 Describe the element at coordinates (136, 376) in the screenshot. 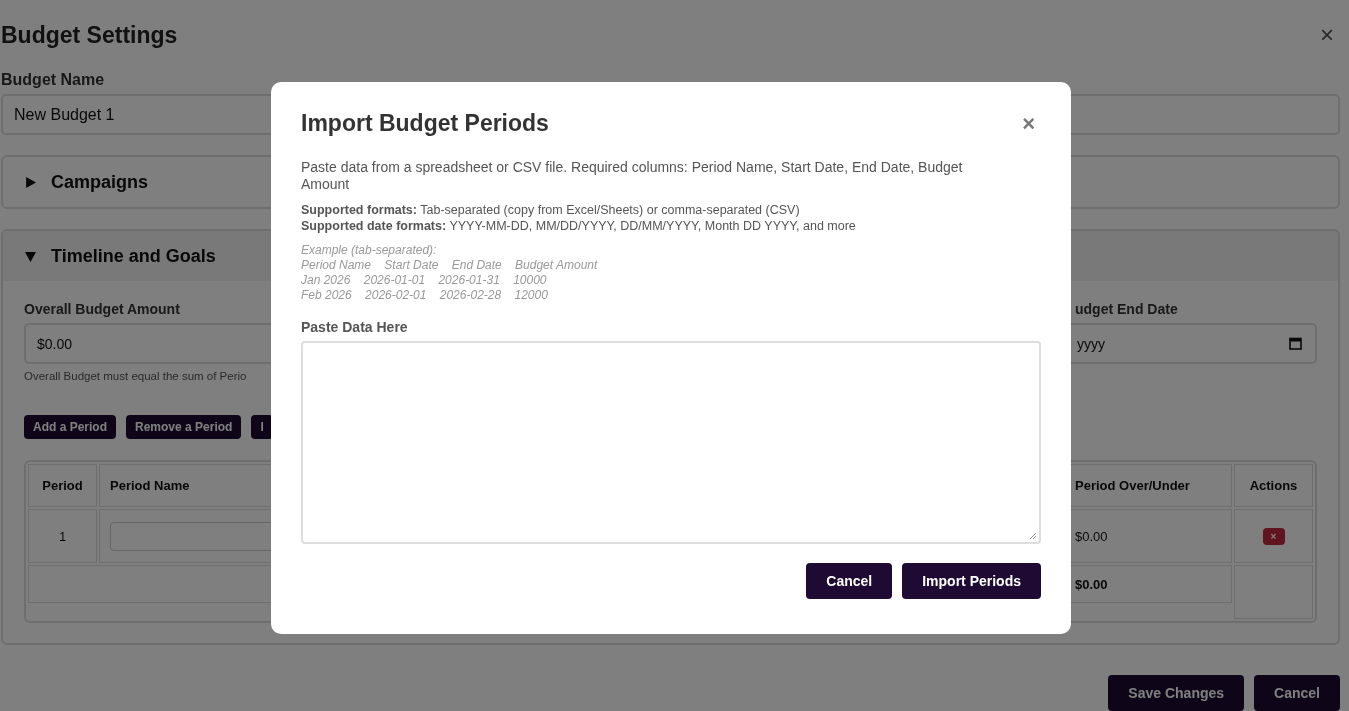

I see `hint-text: Overall Budget must equal the sum of Perio` at that location.